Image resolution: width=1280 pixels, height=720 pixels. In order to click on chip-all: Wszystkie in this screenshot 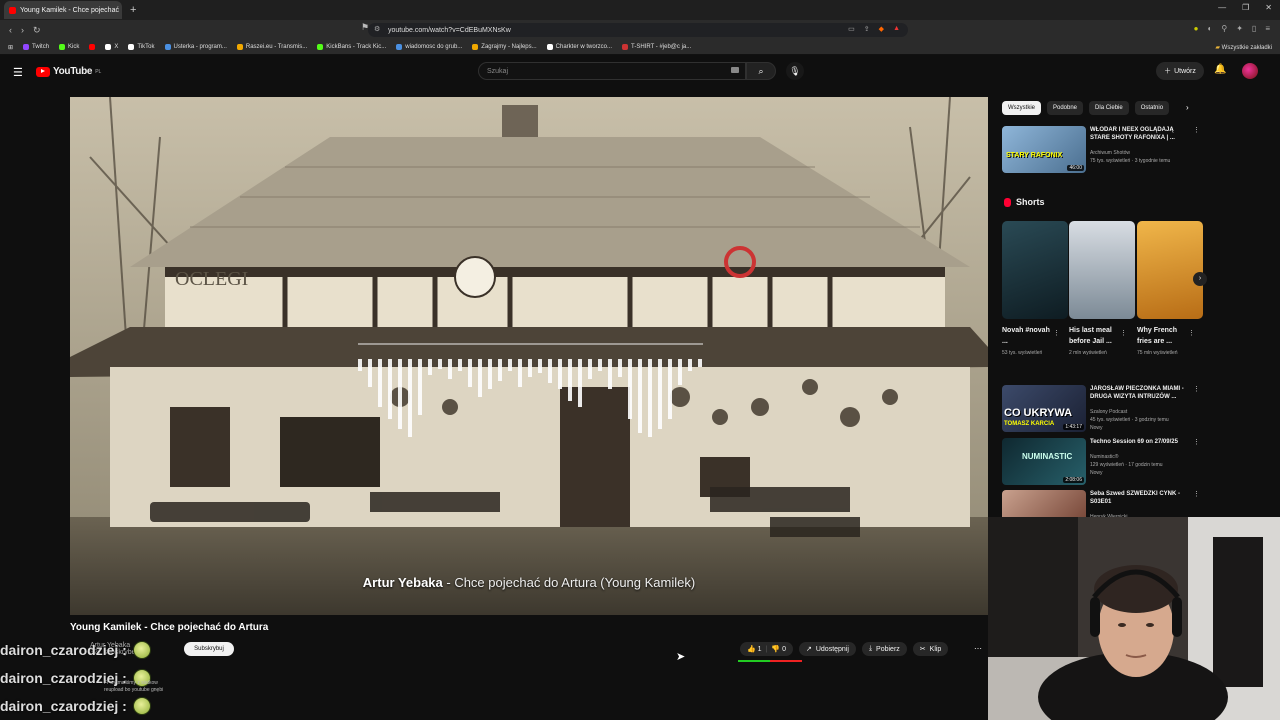, I will do `click(1021, 108)`.